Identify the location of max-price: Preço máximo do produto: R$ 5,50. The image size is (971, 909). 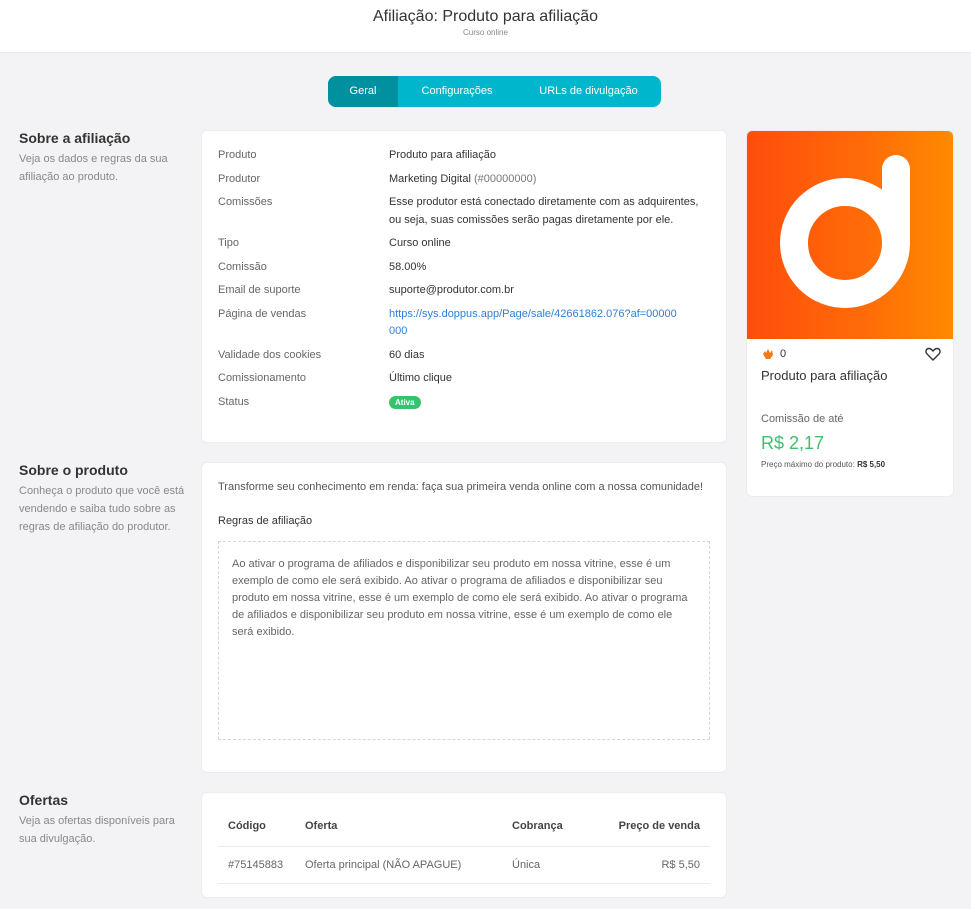
(850, 462).